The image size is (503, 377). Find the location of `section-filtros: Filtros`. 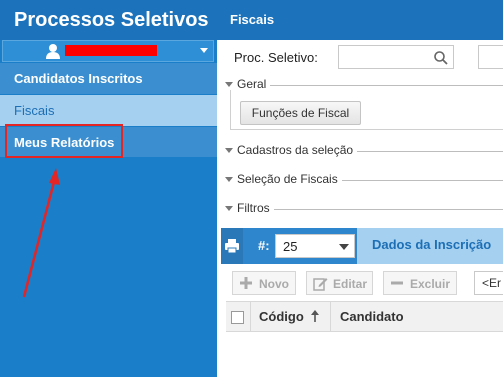

section-filtros: Filtros is located at coordinates (247, 209).